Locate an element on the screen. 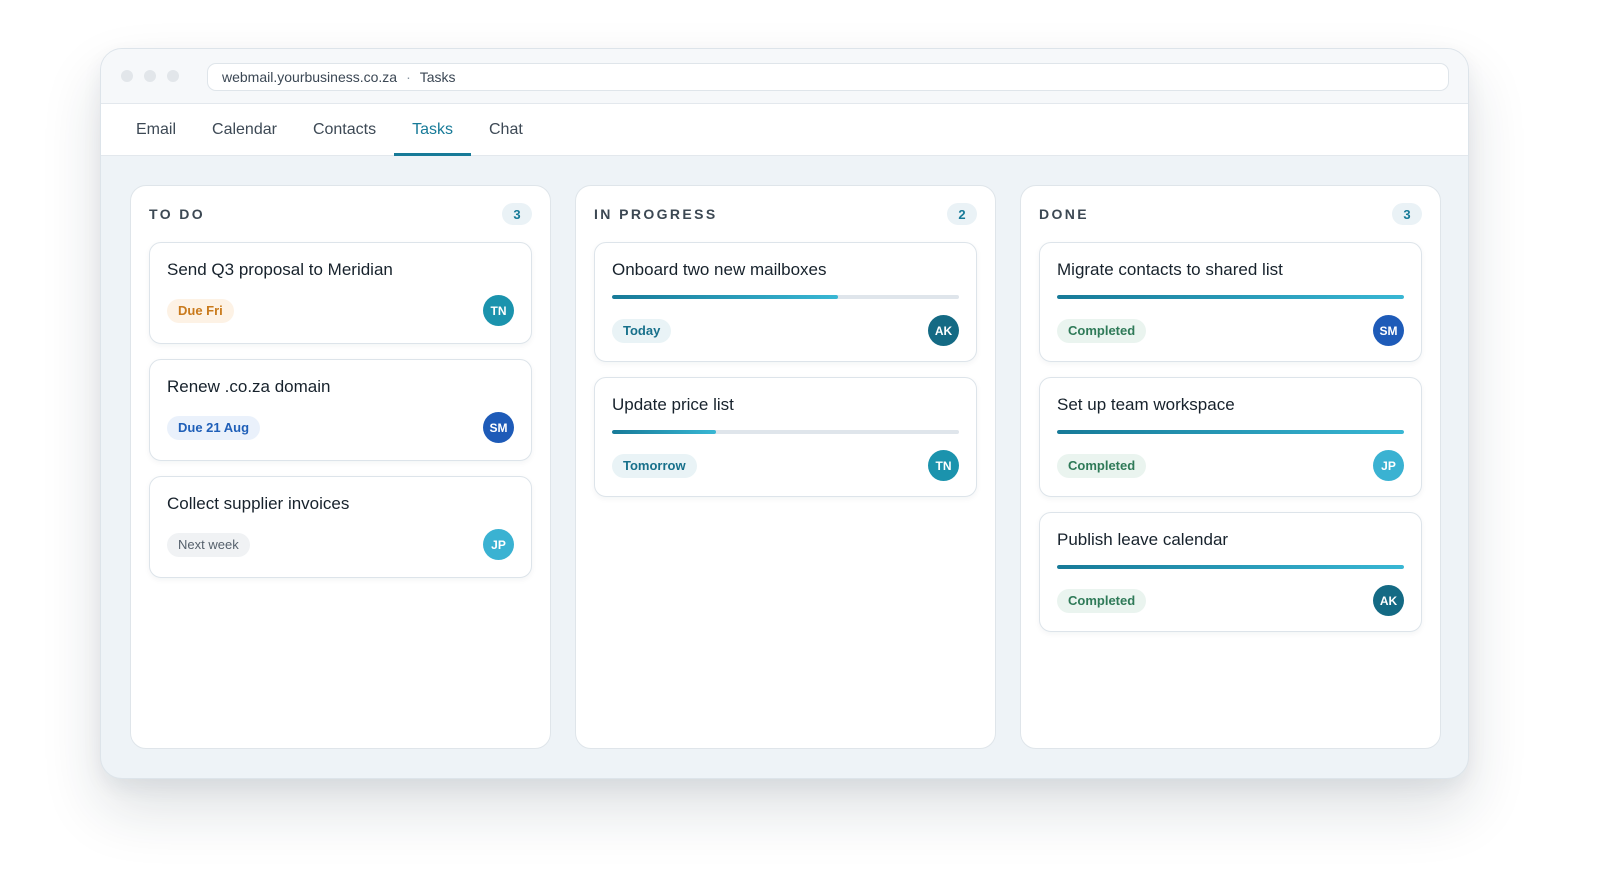 The width and height of the screenshot is (1600, 887). task-footer: Due Fri TN is located at coordinates (340, 310).